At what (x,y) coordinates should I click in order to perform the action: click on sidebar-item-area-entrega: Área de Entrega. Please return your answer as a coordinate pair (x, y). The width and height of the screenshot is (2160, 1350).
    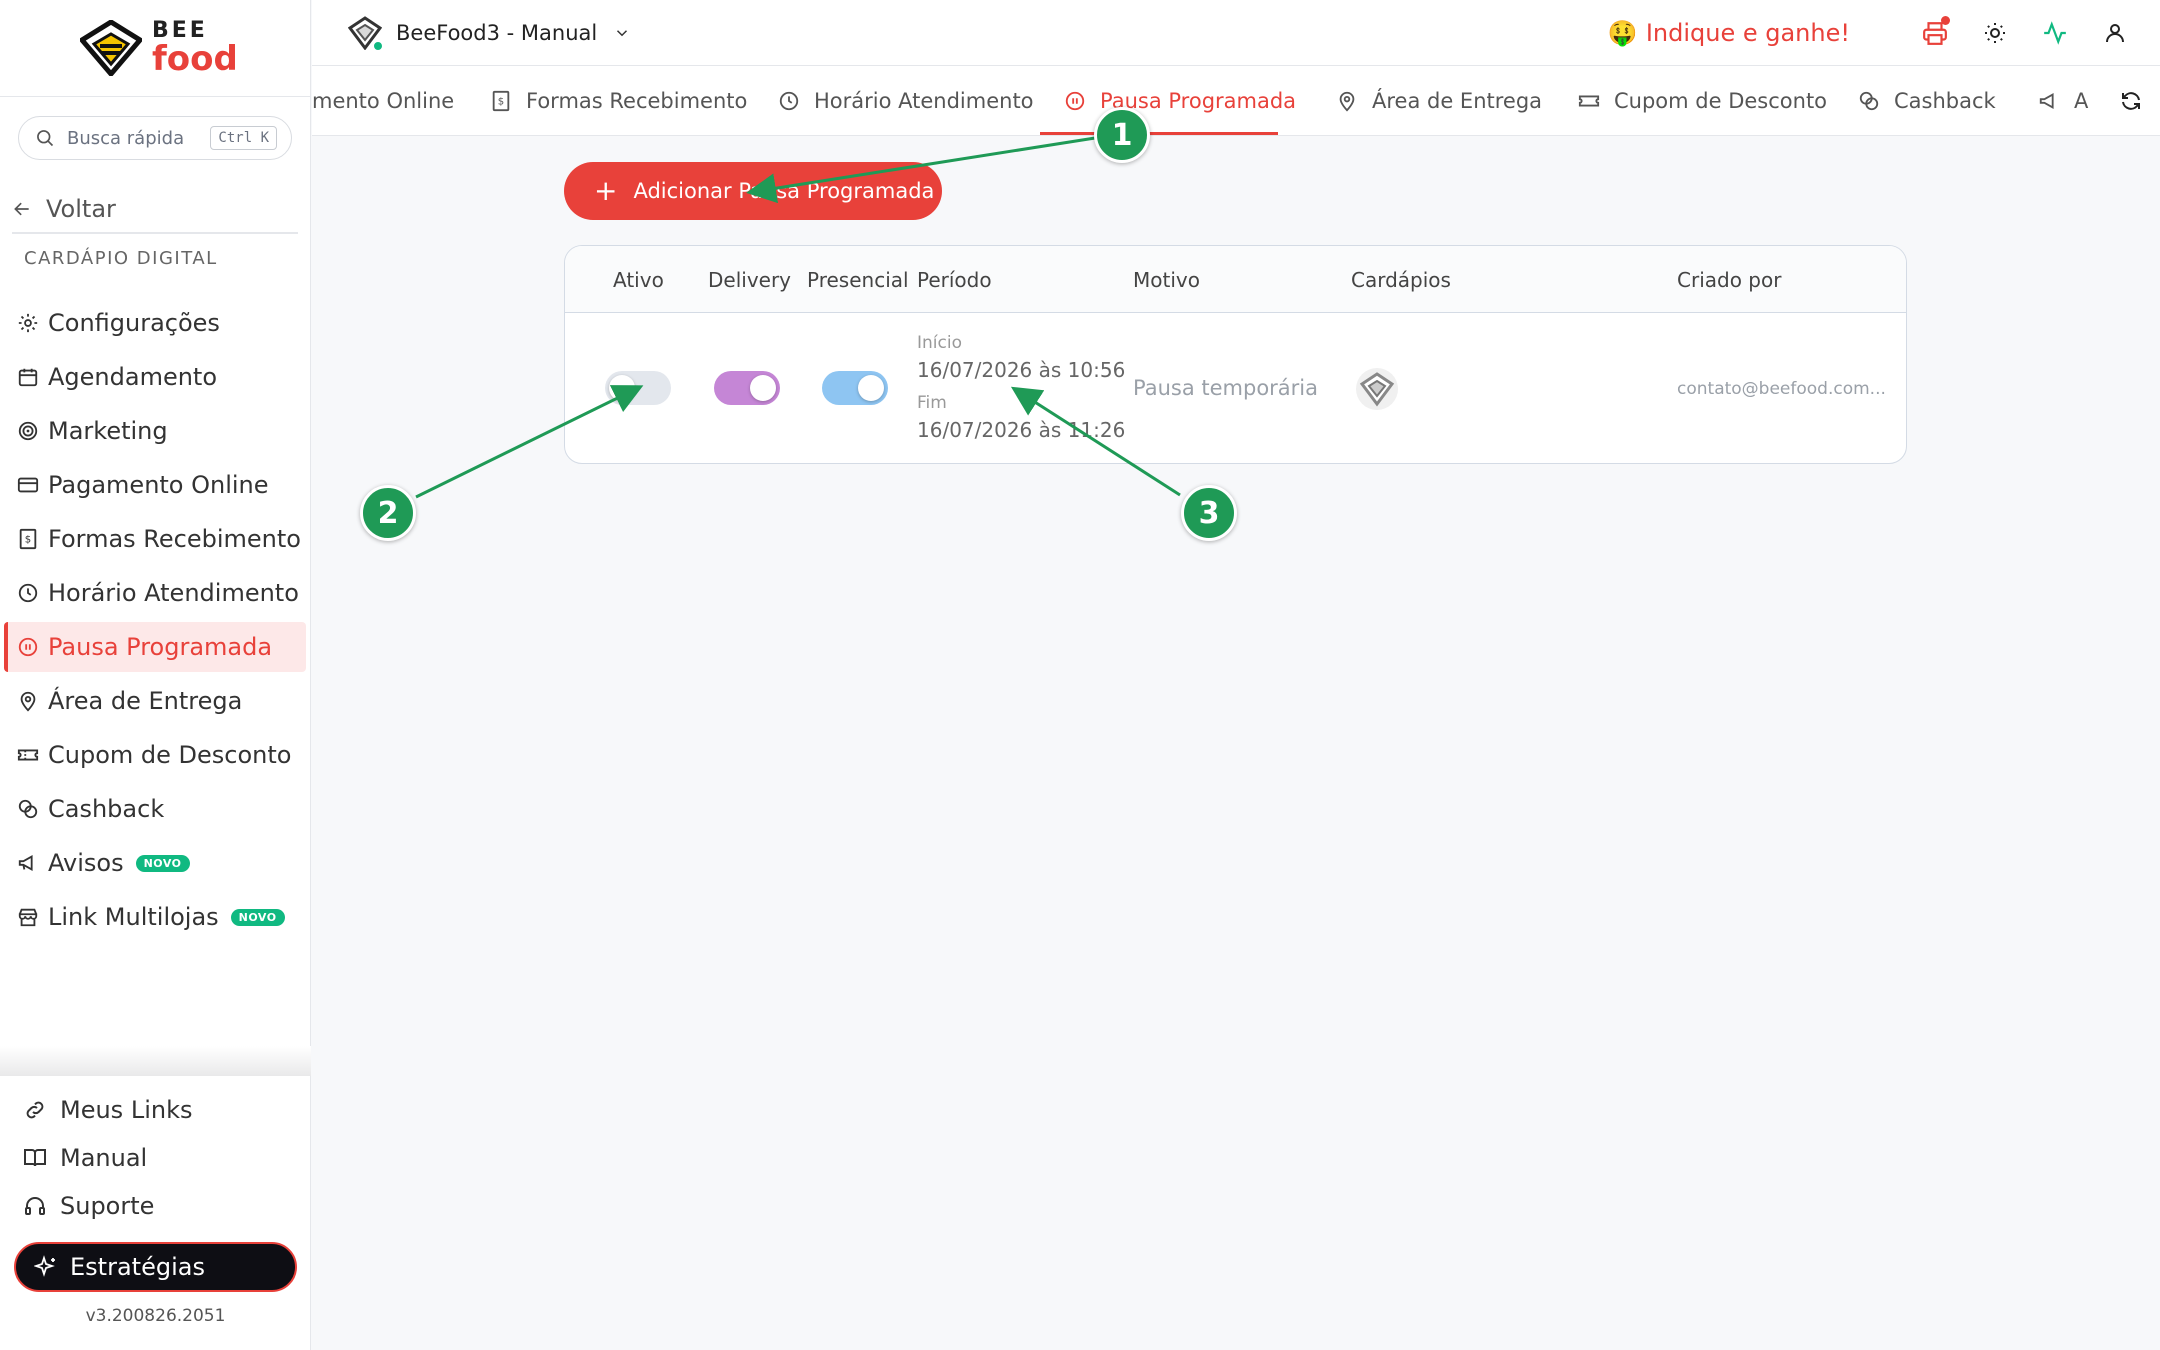
    Looking at the image, I should click on (155, 701).